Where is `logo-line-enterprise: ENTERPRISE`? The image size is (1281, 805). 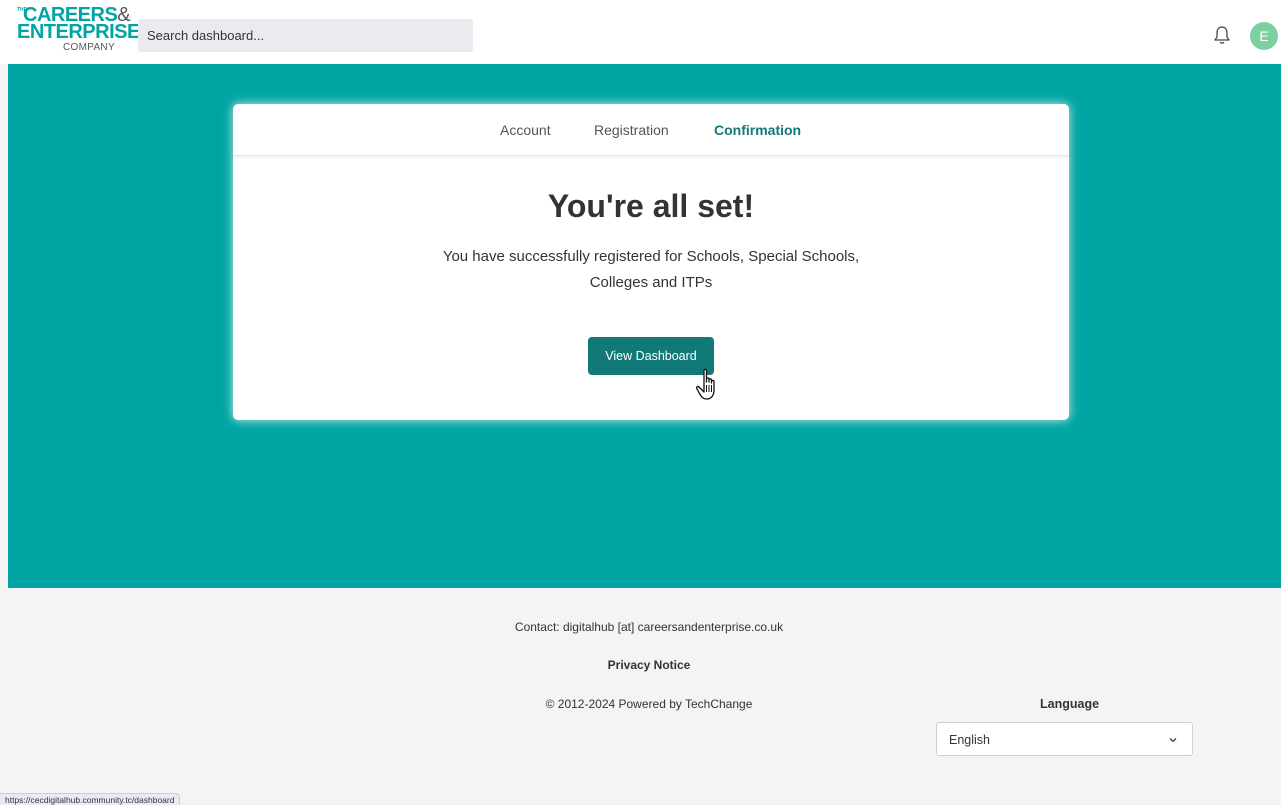
logo-line-enterprise: ENTERPRISE is located at coordinates (78, 32).